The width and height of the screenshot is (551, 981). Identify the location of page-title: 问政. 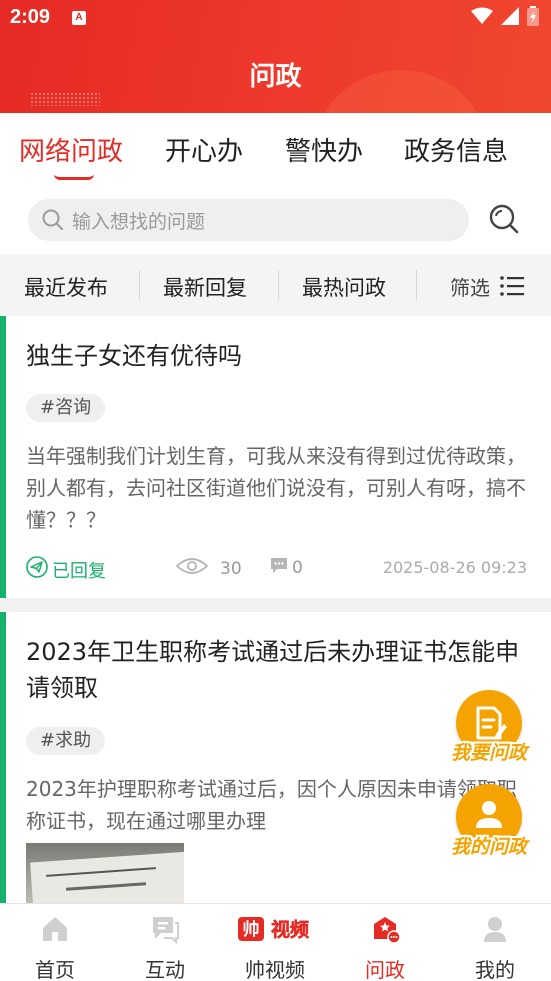
(275, 77).